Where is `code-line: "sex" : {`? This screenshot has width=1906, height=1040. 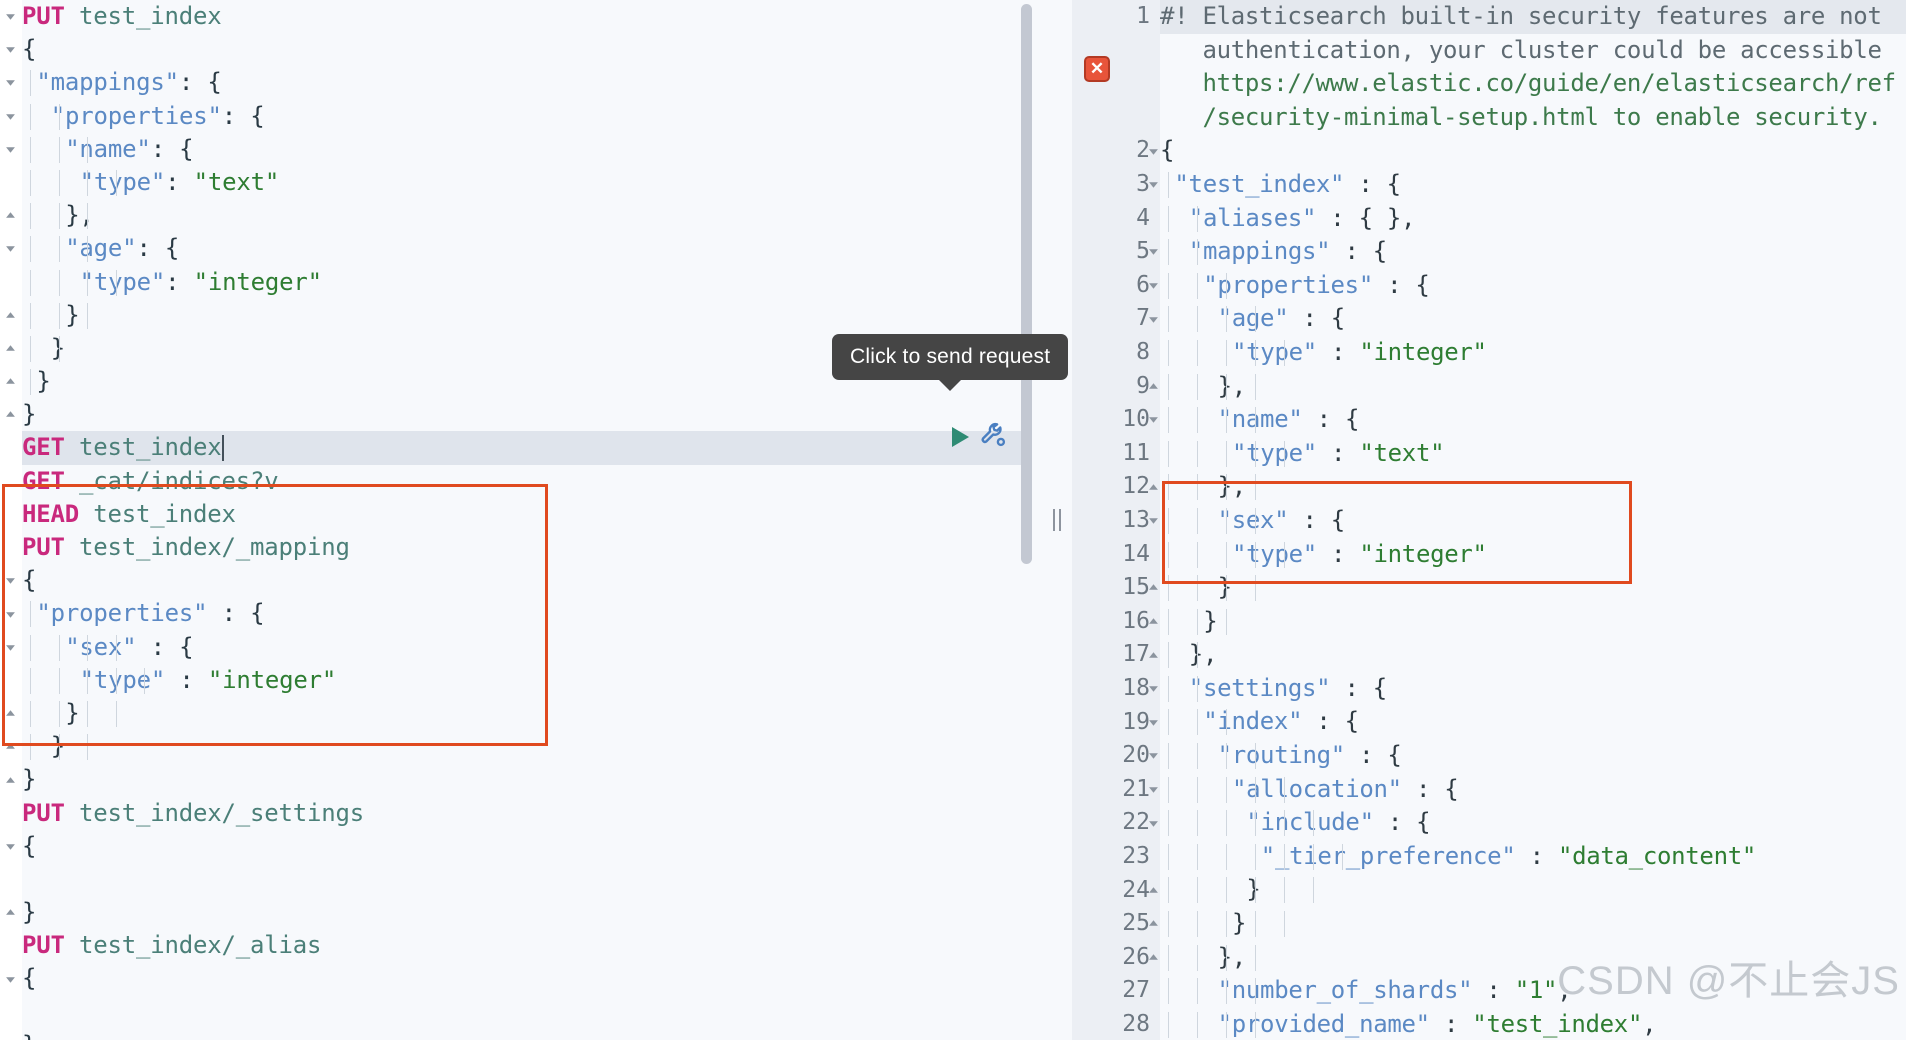
code-line: "sex" : { is located at coordinates (522, 647).